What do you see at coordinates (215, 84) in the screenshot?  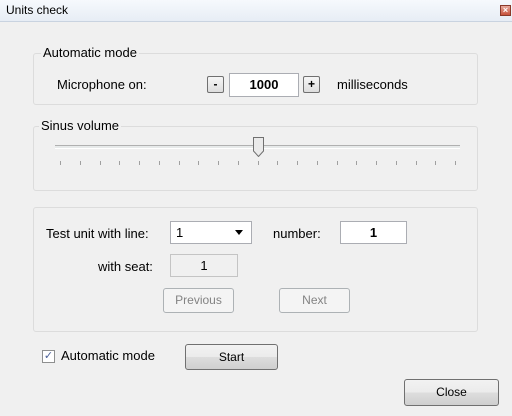 I see `decrement-button: -` at bounding box center [215, 84].